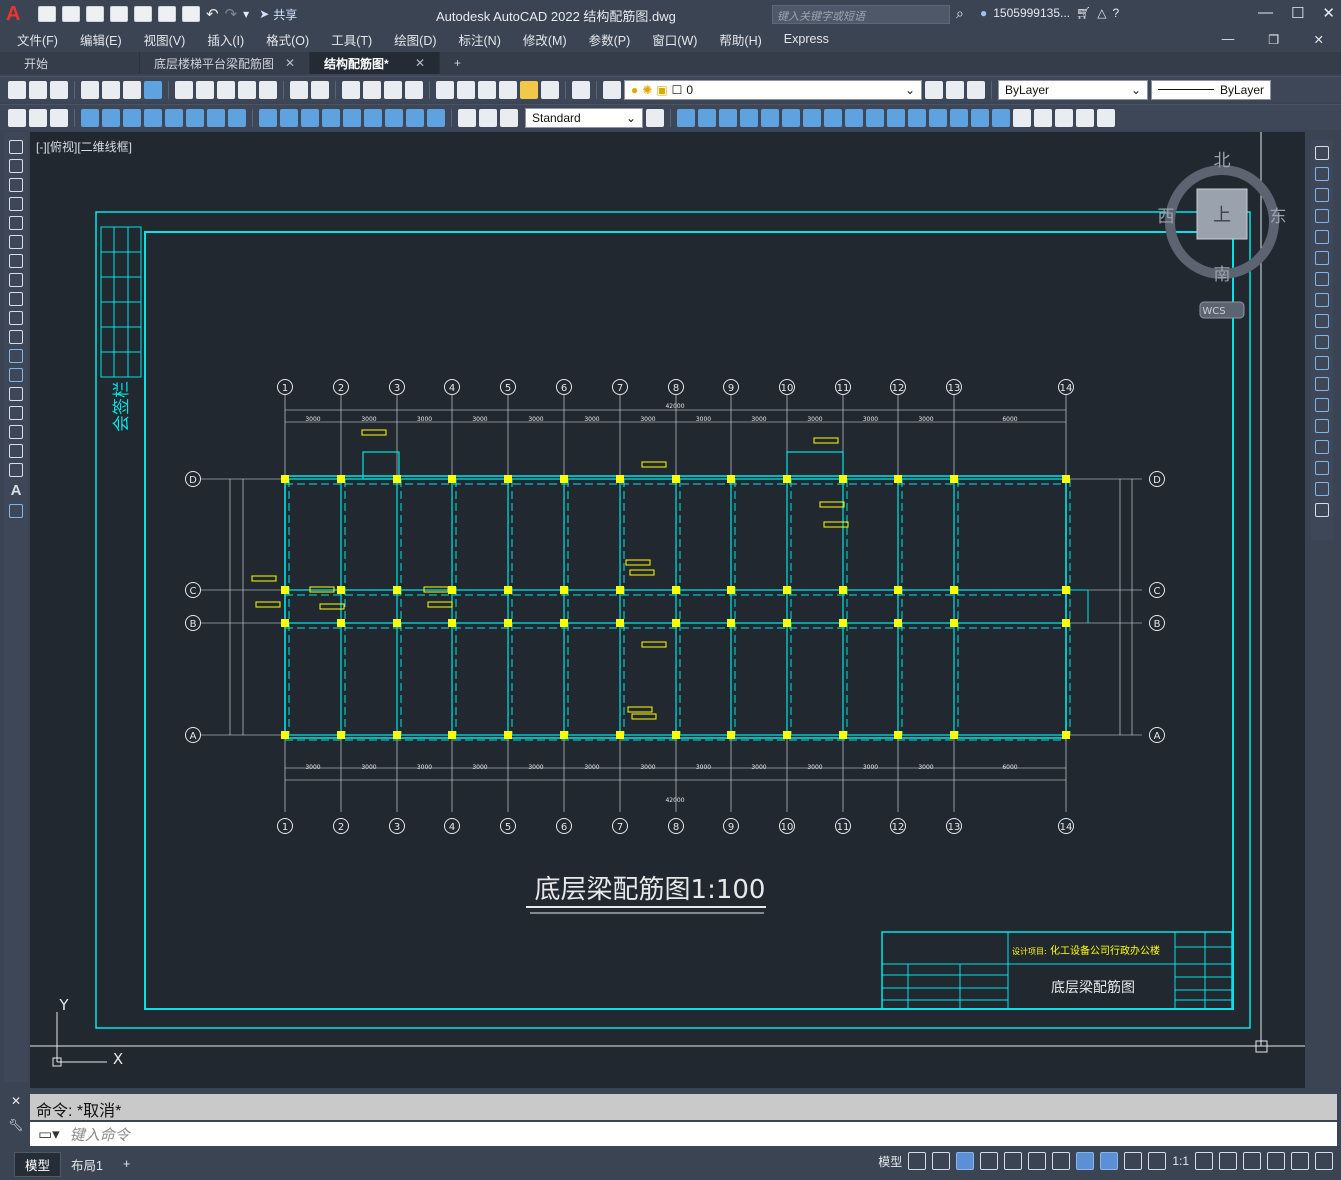  I want to click on offset-icon, so click(749, 117).